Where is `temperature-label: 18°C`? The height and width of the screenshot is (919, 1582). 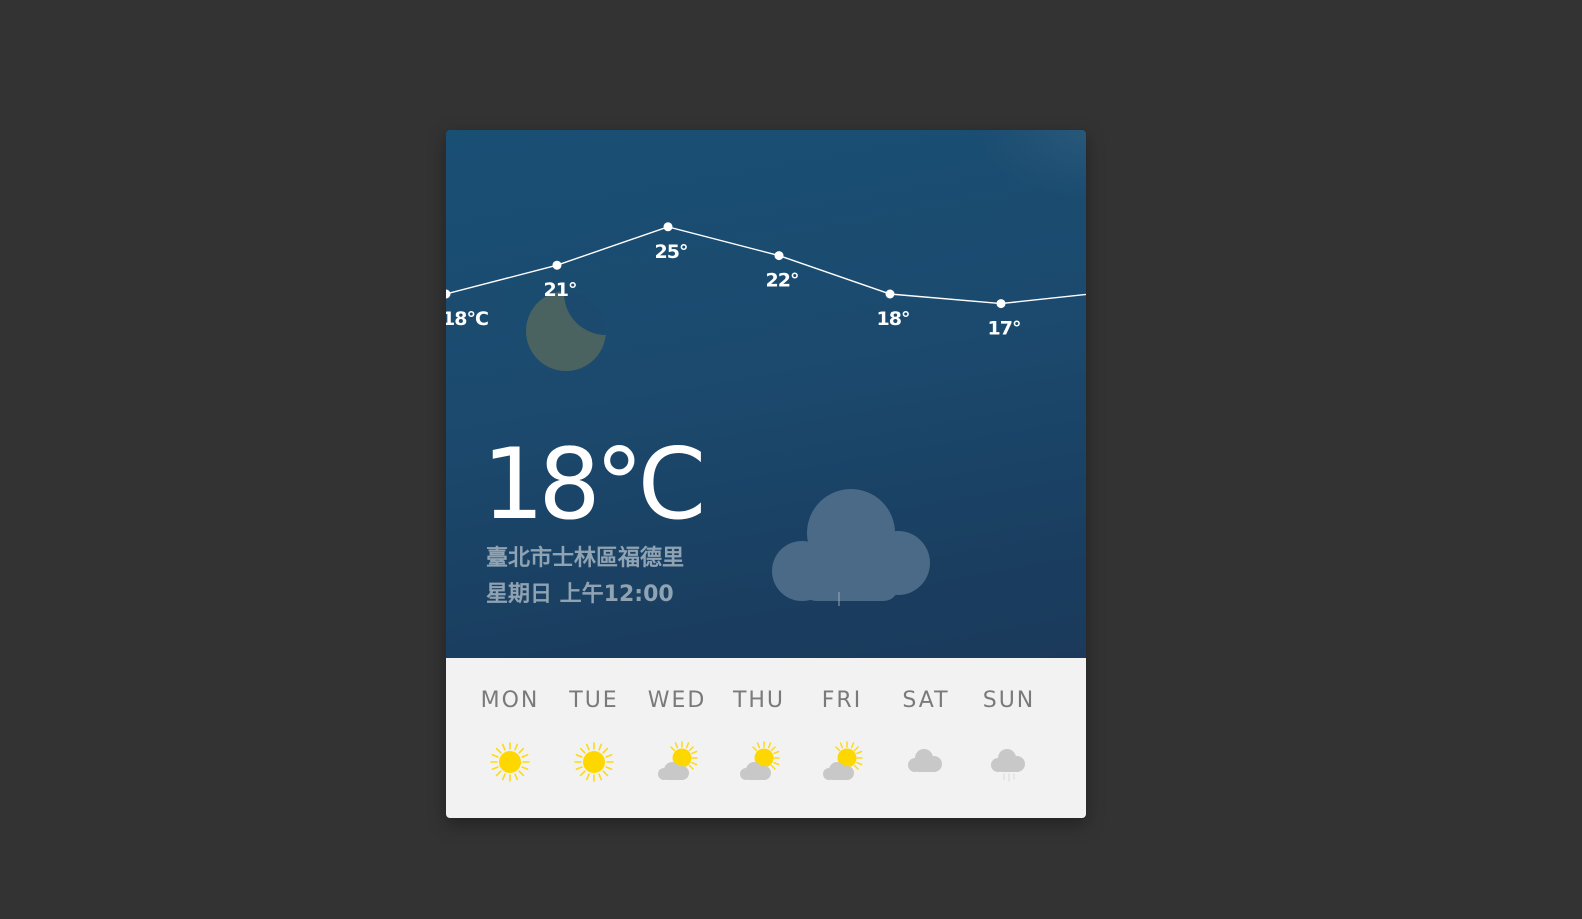
temperature-label: 18°C is located at coordinates (467, 319).